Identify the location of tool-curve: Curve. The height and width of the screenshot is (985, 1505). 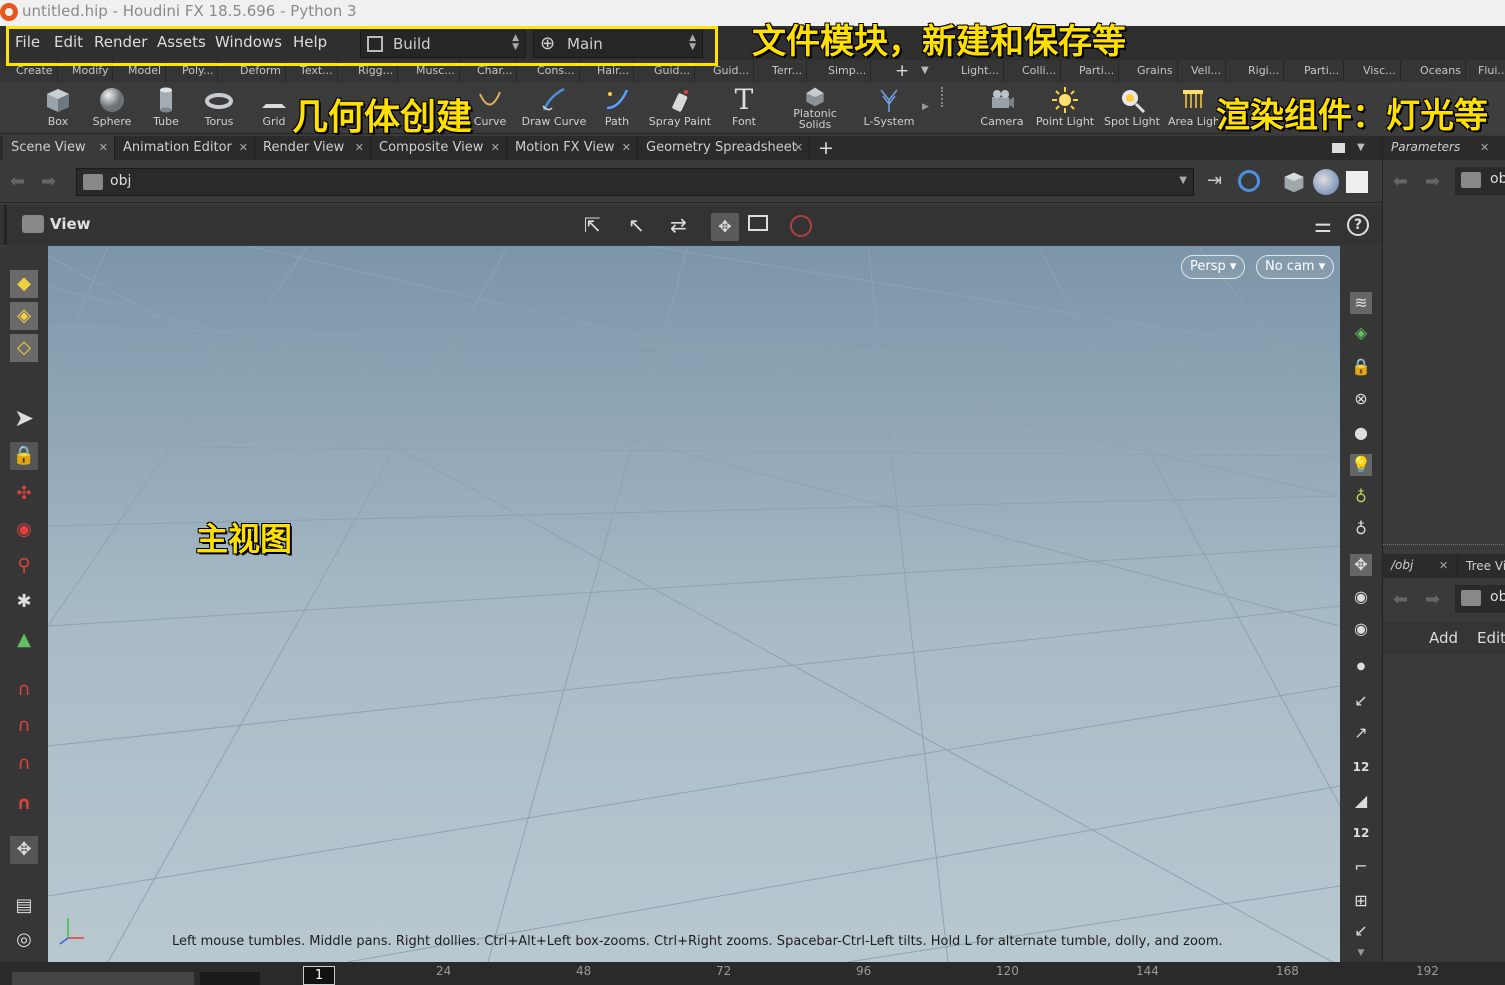
(490, 108).